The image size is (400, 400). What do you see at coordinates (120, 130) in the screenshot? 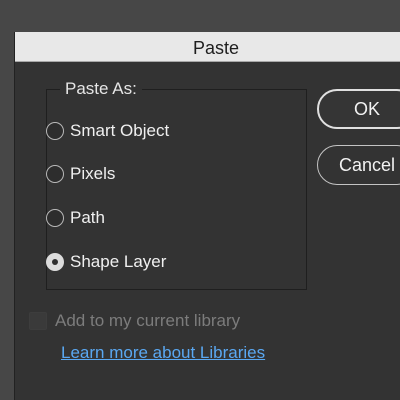
I see `radio-label-smart-object: Smart Object` at bounding box center [120, 130].